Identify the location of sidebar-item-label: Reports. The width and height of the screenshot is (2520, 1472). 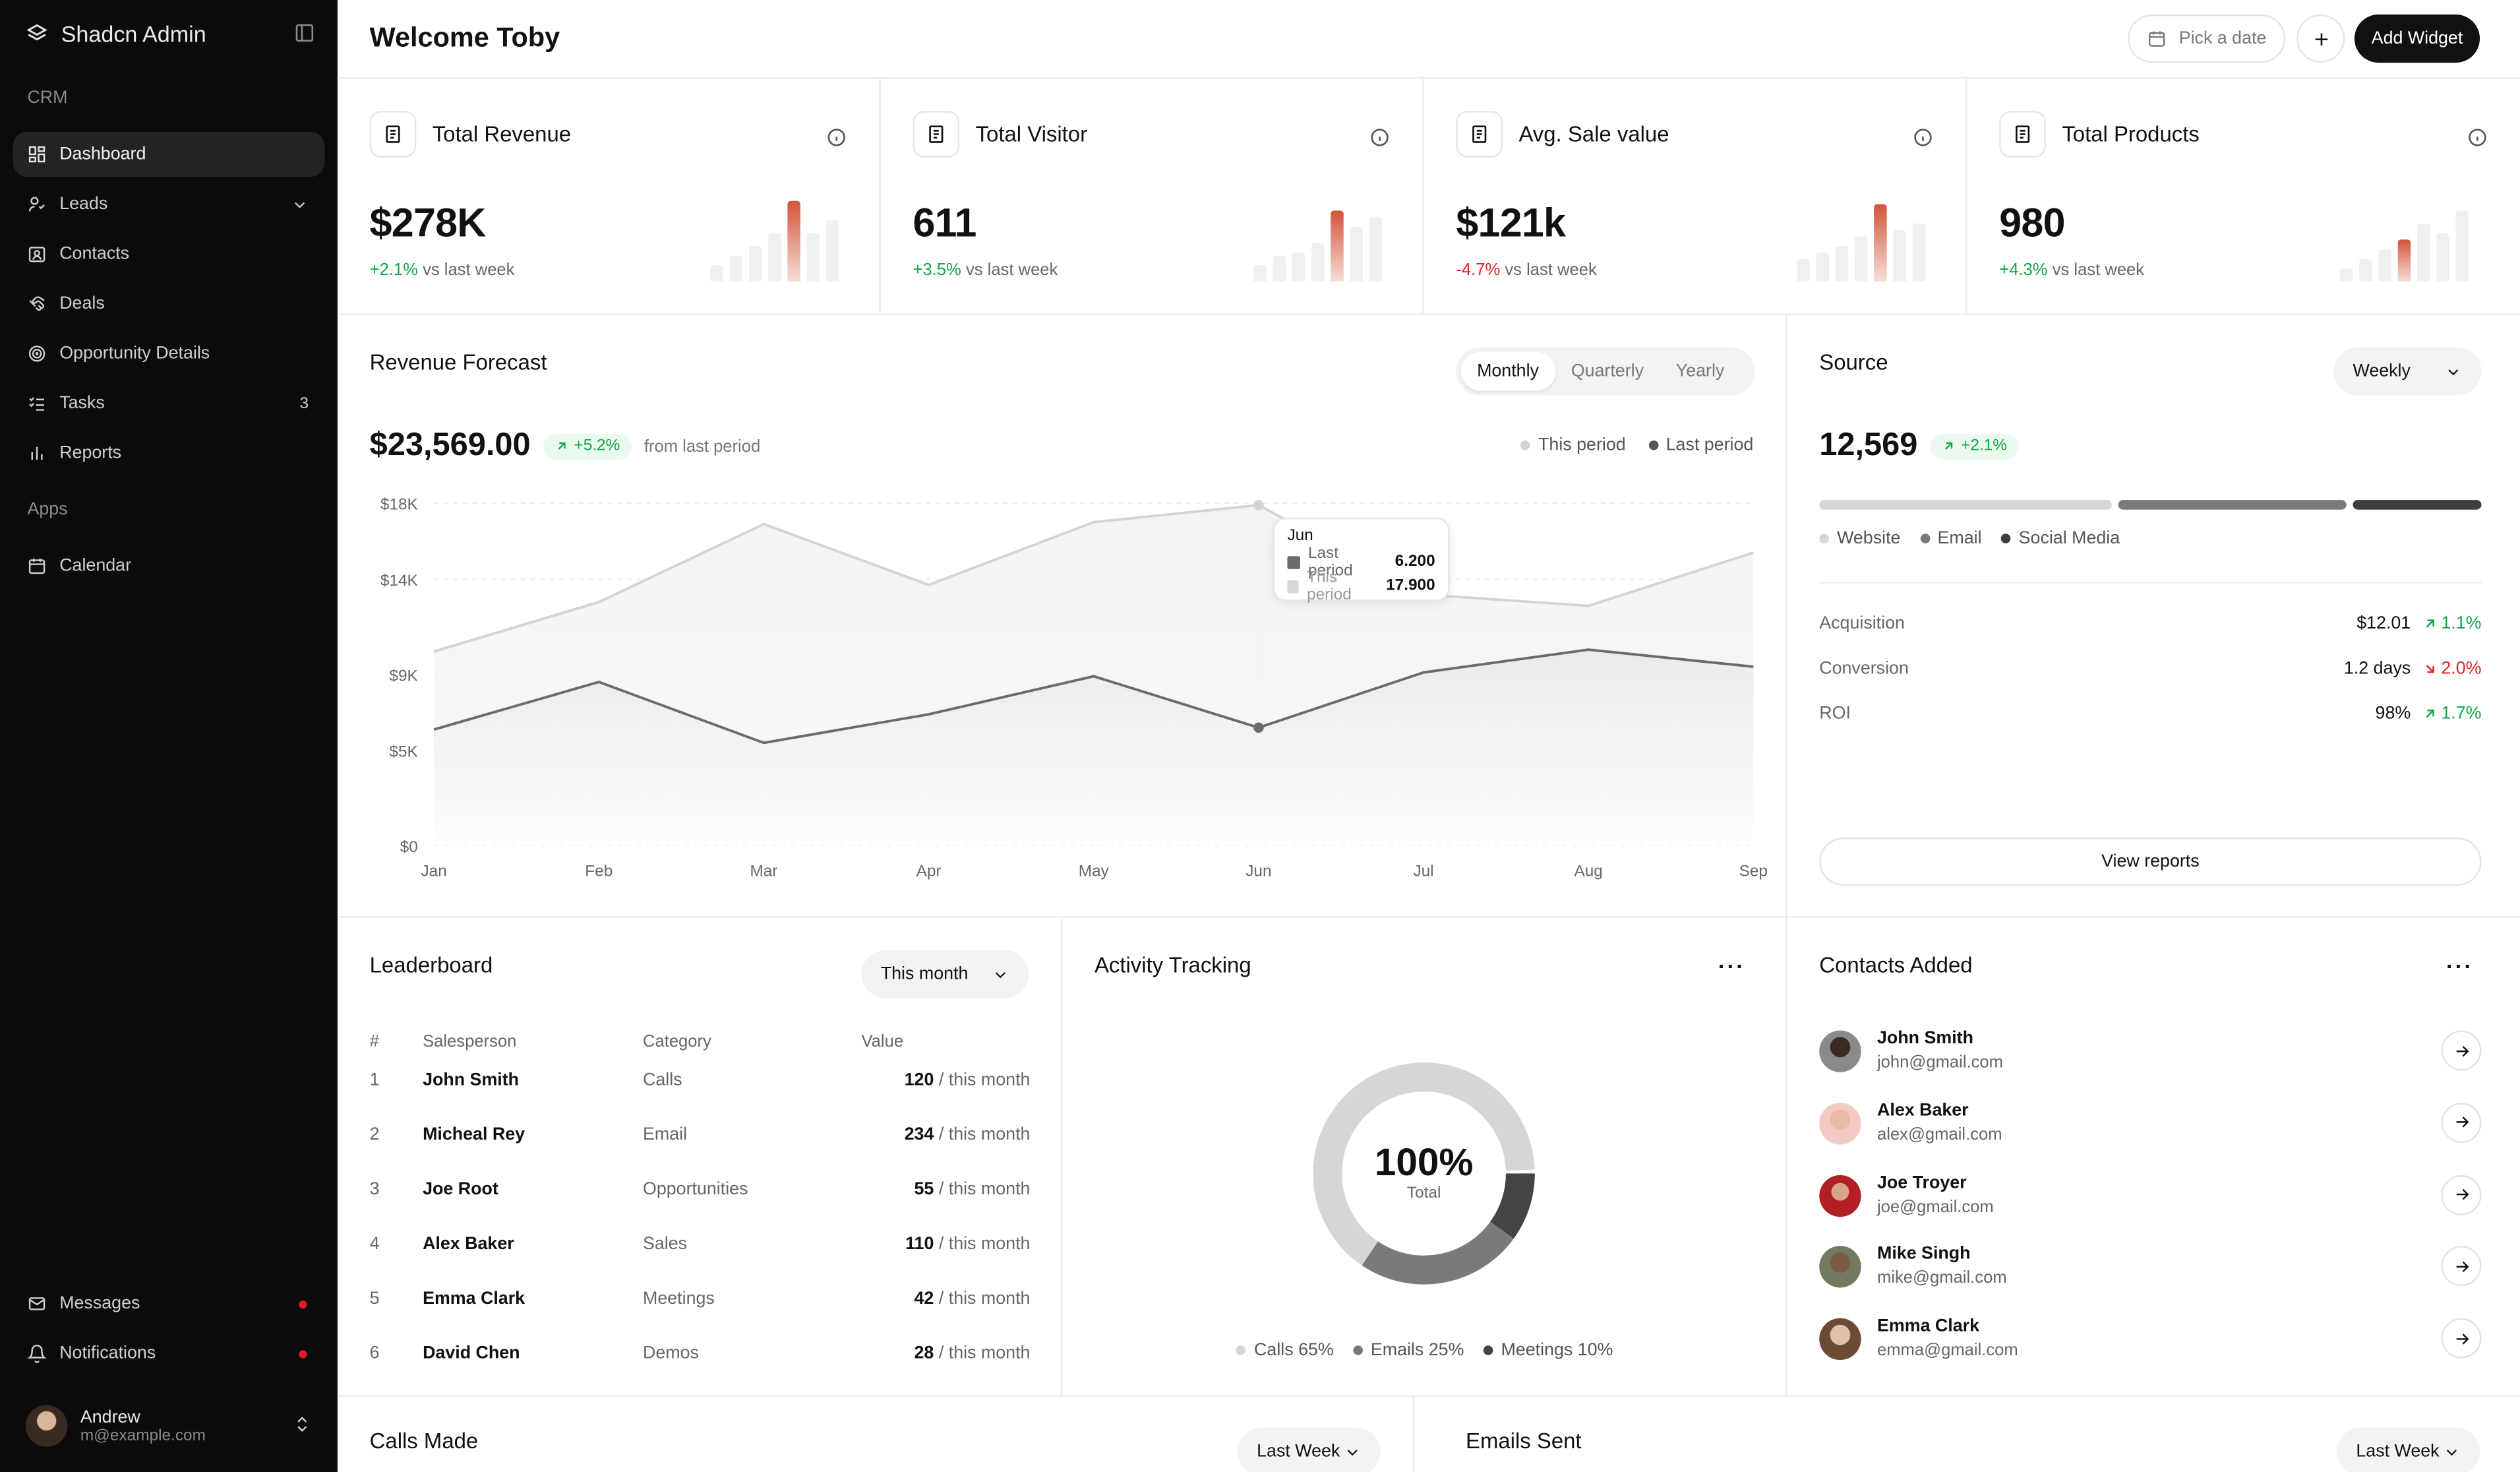
(90, 453).